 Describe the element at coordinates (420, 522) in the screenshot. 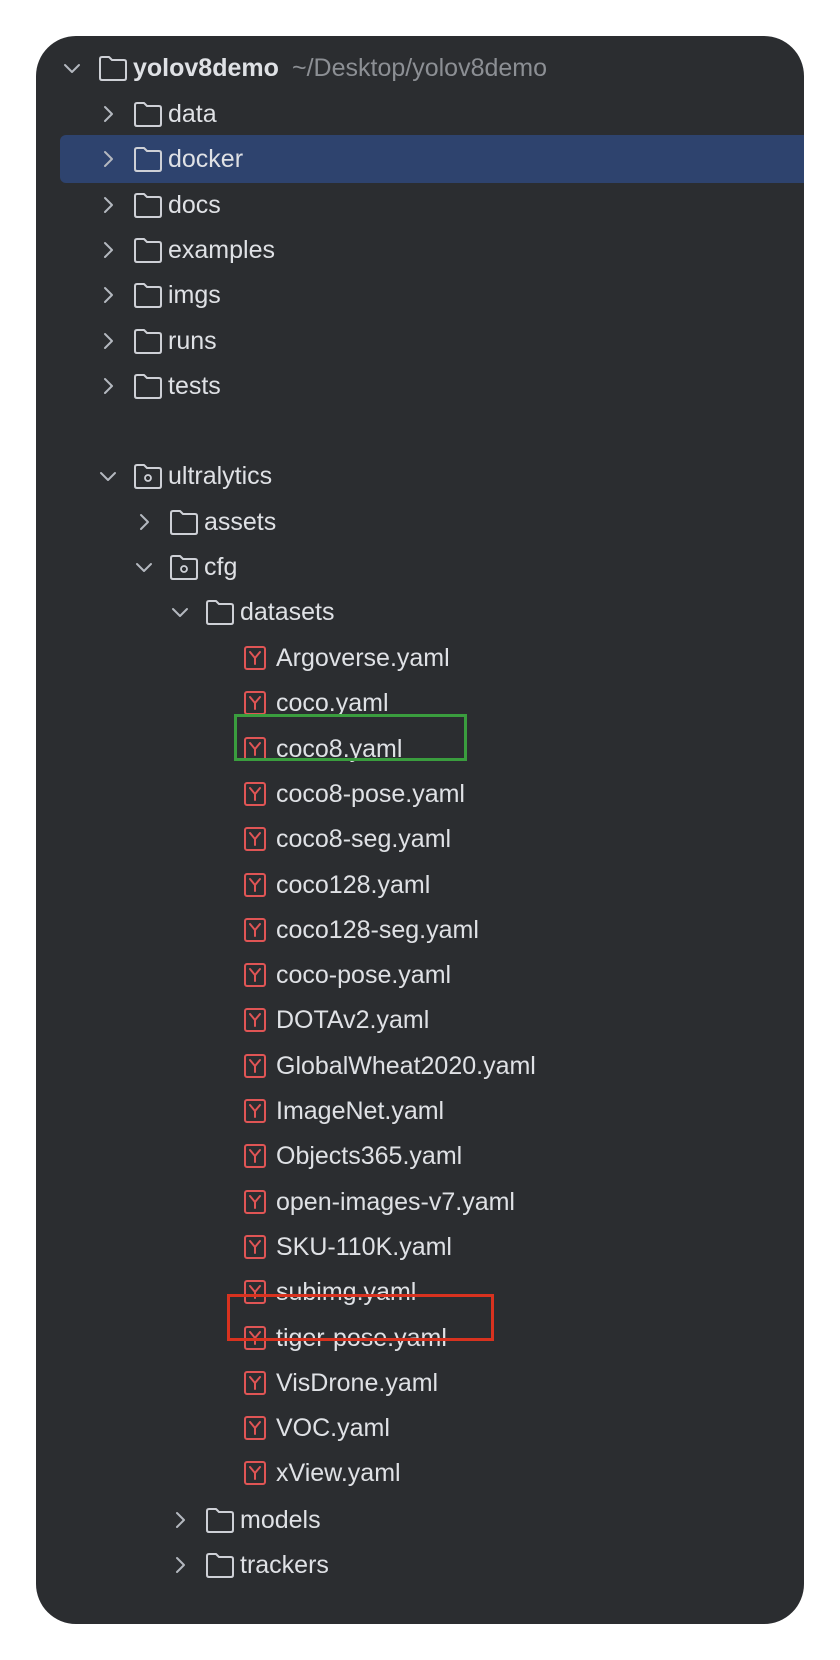

I see `tree-row-assets: assets` at that location.